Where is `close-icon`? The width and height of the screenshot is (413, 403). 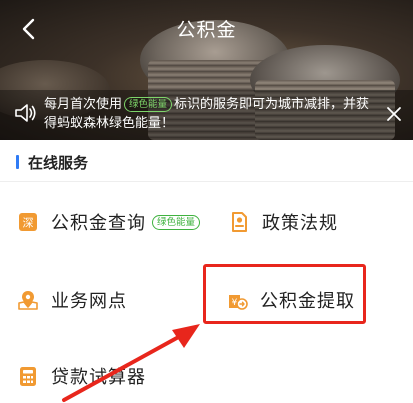 close-icon is located at coordinates (394, 114).